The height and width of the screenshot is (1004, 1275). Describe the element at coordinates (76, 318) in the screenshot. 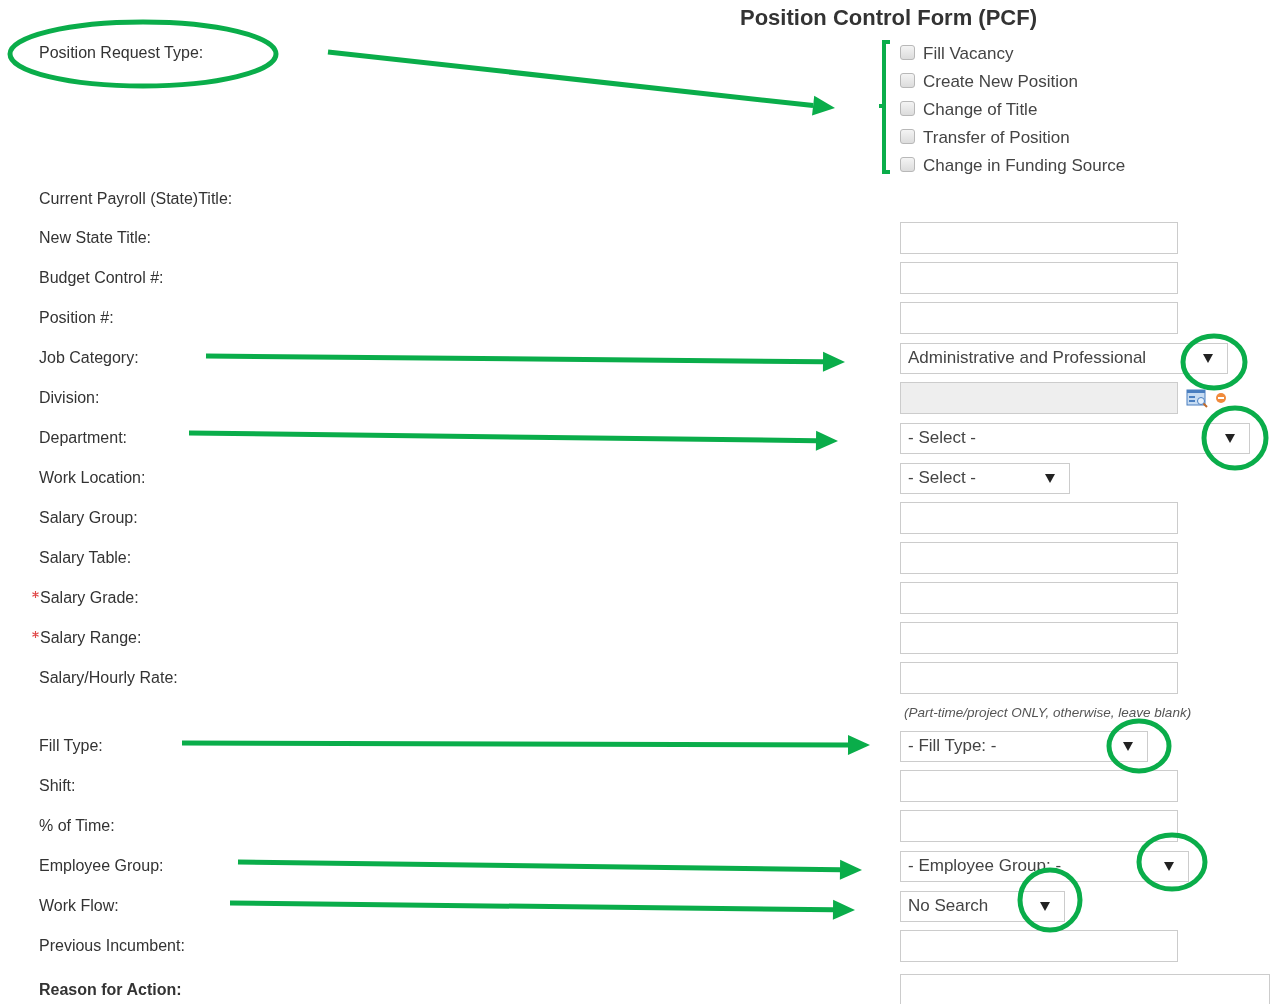

I see `field-label: Position #:` at that location.